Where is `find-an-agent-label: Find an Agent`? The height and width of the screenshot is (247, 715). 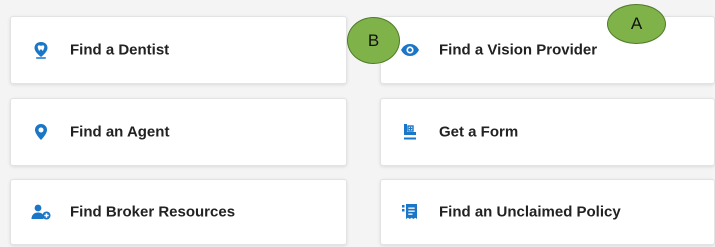 find-an-agent-label: Find an Agent is located at coordinates (120, 132).